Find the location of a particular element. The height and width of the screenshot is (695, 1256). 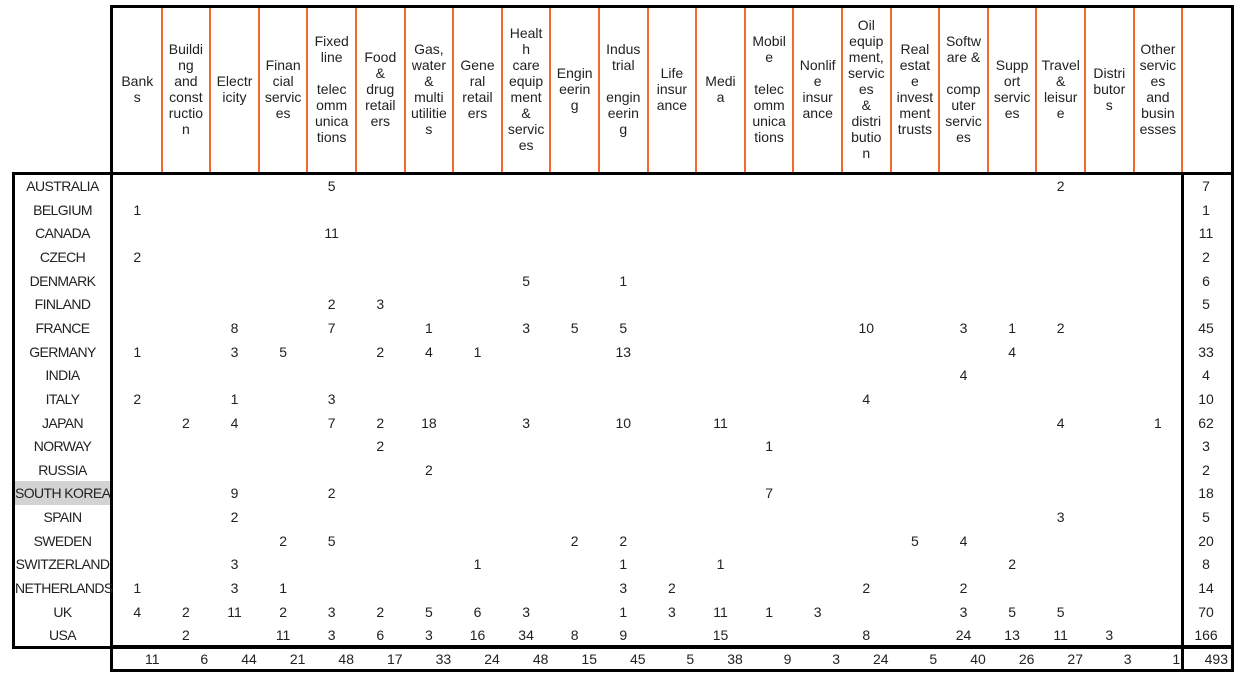

table-cell: 8 is located at coordinates (234, 327).